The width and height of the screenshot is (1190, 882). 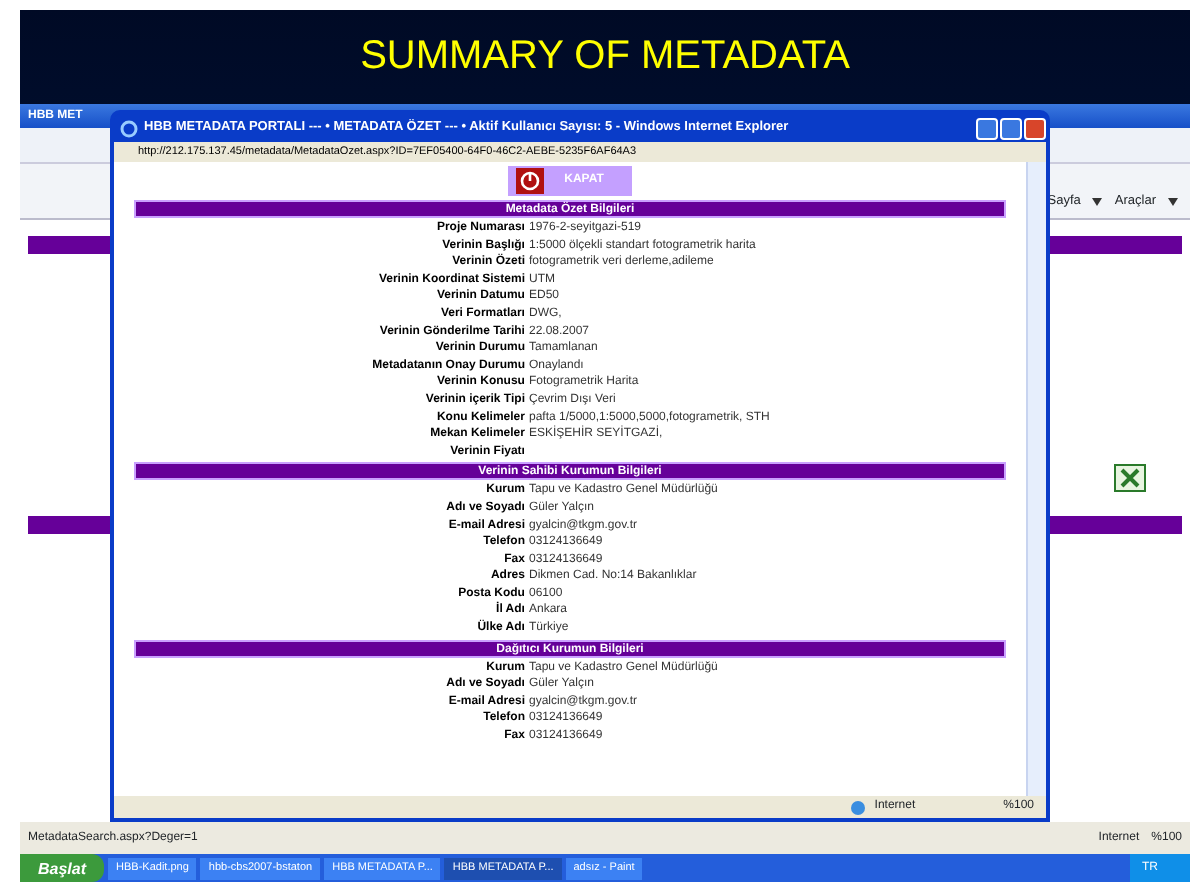 I want to click on spreadsheet-icon, so click(x=1130, y=478).